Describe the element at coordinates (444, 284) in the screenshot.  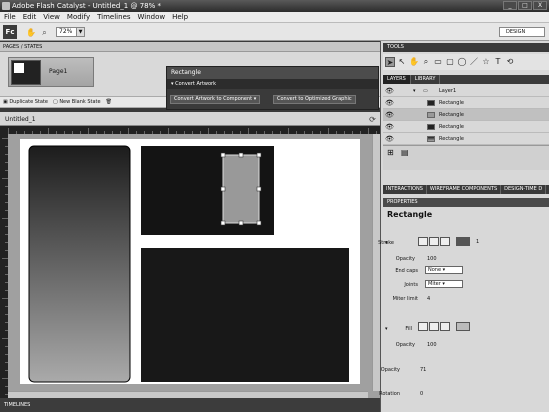
I see `joints-select: Miter ▾` at that location.